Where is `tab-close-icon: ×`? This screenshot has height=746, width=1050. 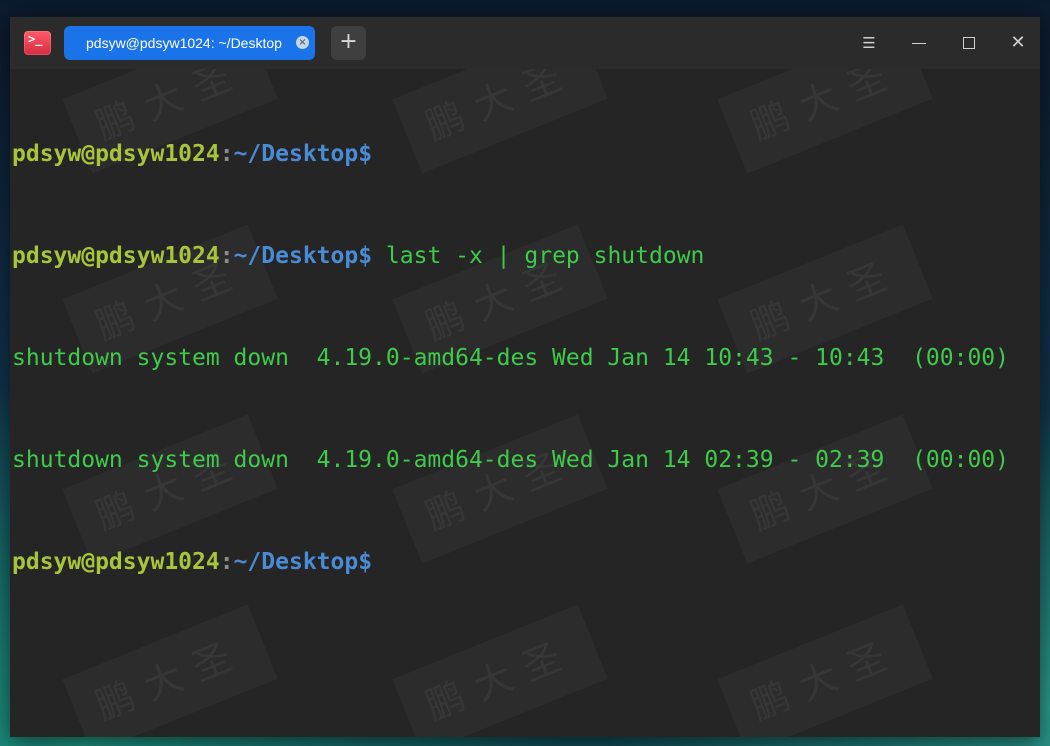
tab-close-icon: × is located at coordinates (302, 42).